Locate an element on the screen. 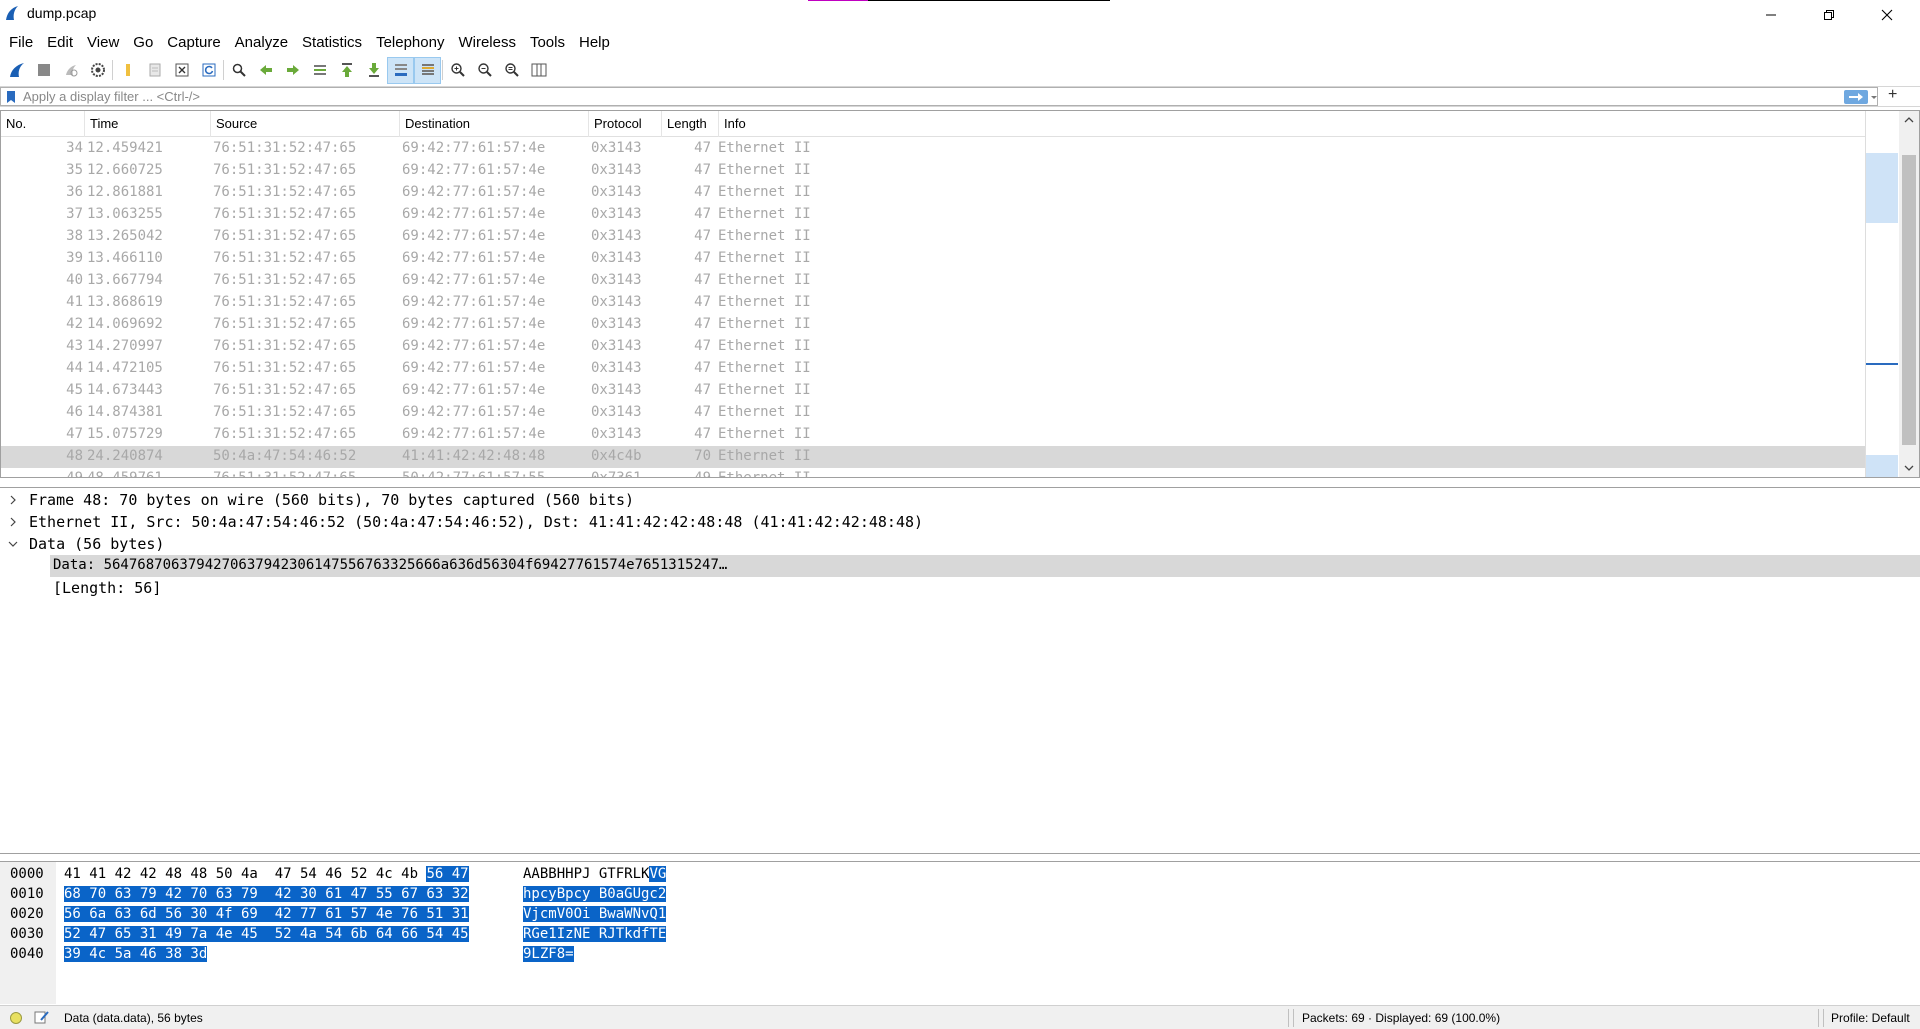  menu-statistics: Statistics is located at coordinates (332, 42).